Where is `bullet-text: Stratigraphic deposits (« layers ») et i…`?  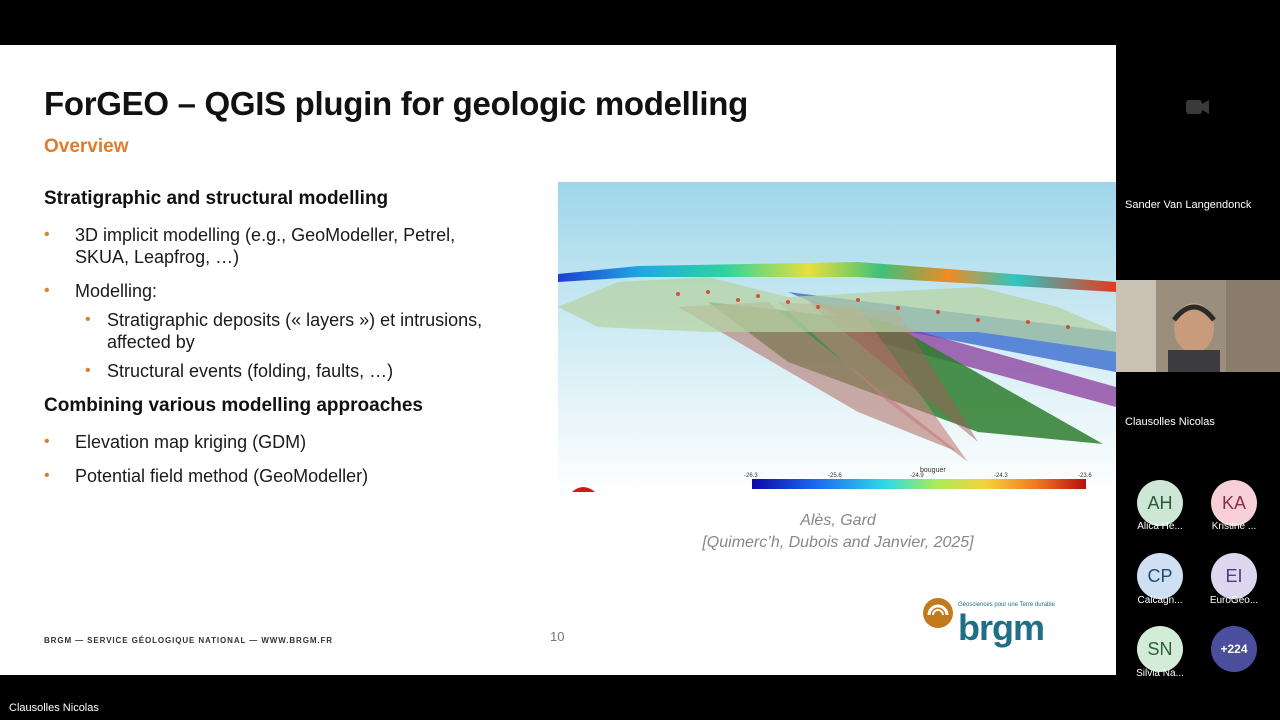 bullet-text: Stratigraphic deposits (« layers ») et i… is located at coordinates (295, 320).